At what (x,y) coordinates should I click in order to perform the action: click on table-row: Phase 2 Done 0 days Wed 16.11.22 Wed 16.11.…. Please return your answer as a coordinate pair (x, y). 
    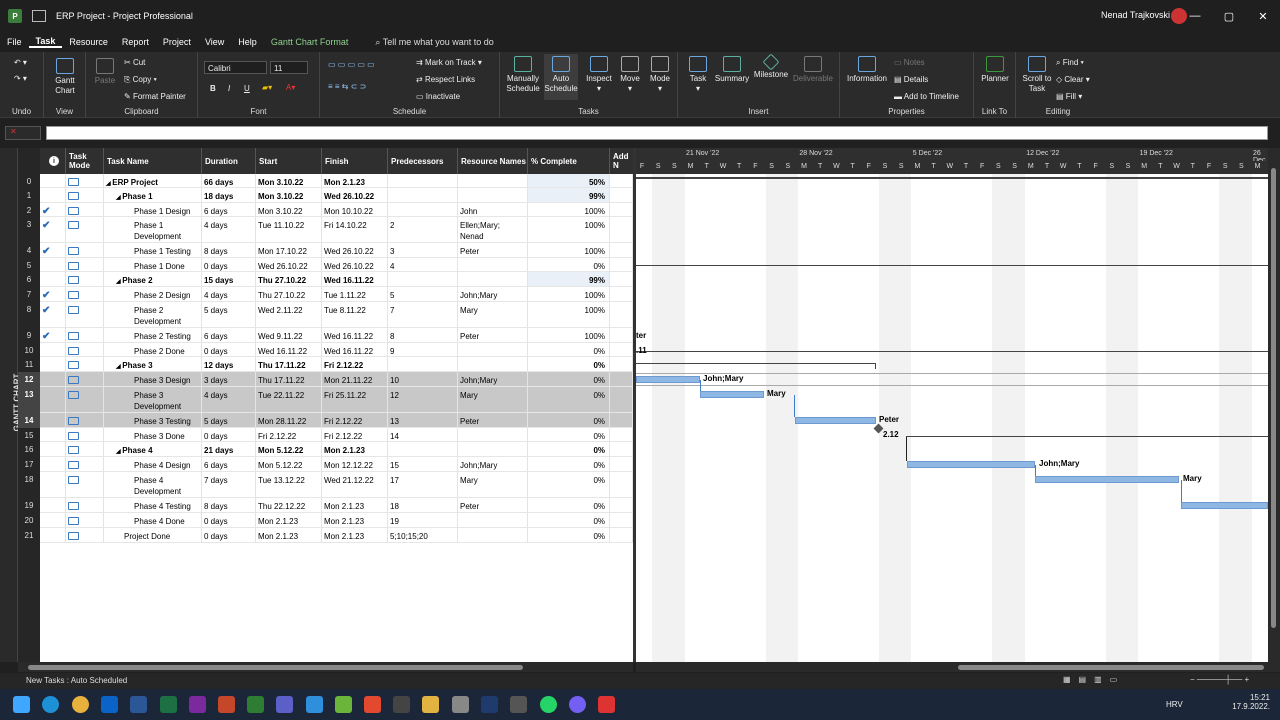
    Looking at the image, I should click on (336, 350).